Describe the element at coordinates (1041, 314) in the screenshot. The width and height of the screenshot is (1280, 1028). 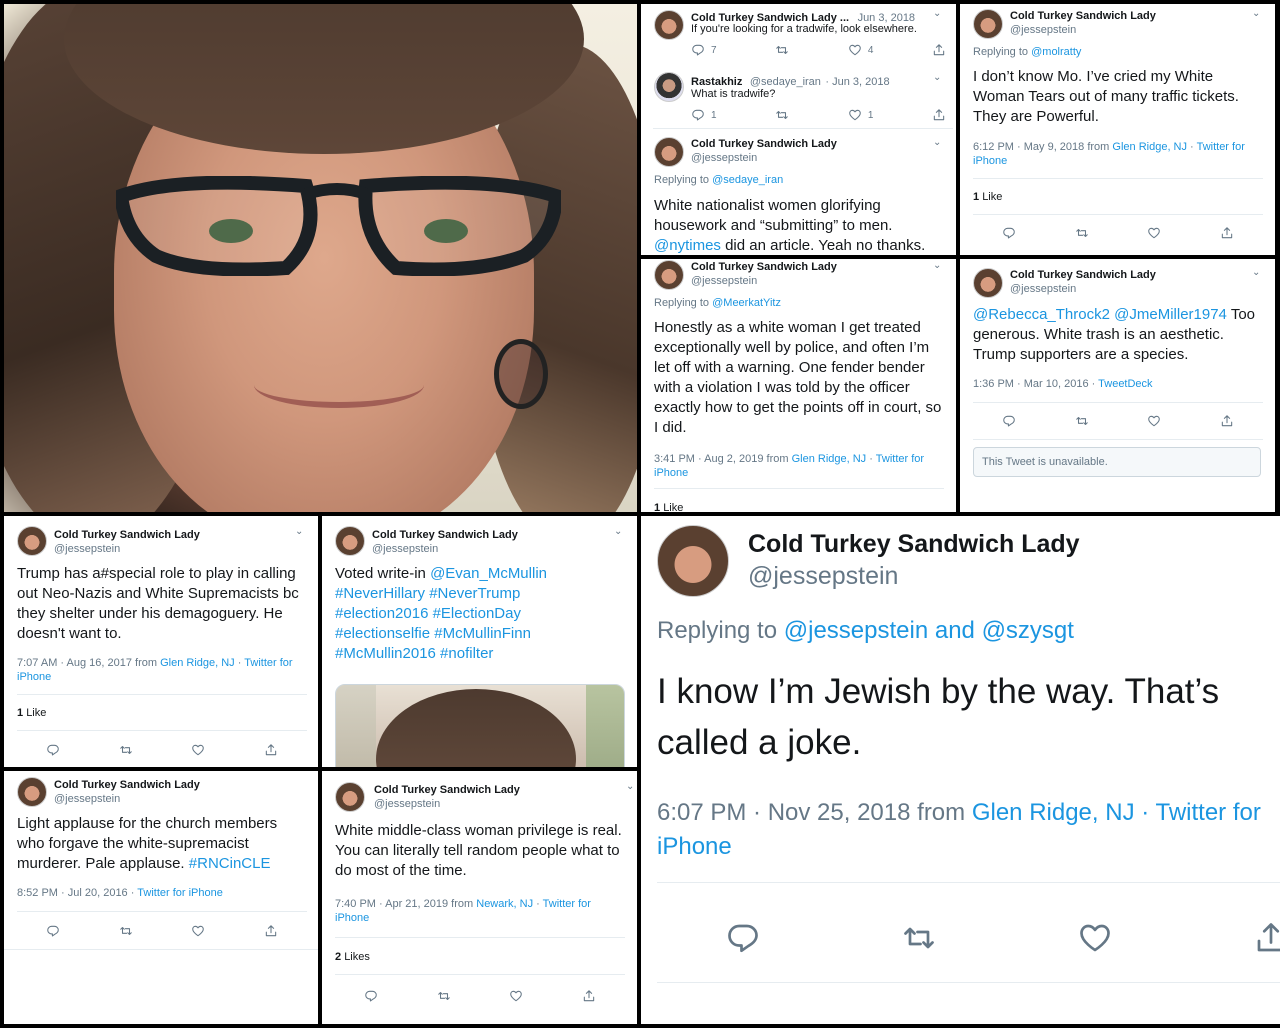
I see `mention-link: @Rebecca_Throck2` at that location.